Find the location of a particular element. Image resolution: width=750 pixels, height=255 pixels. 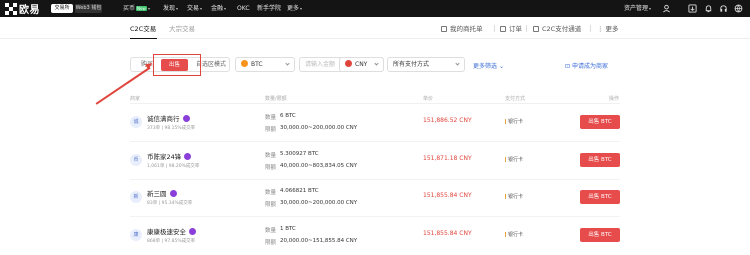

support-icon is located at coordinates (723, 8).